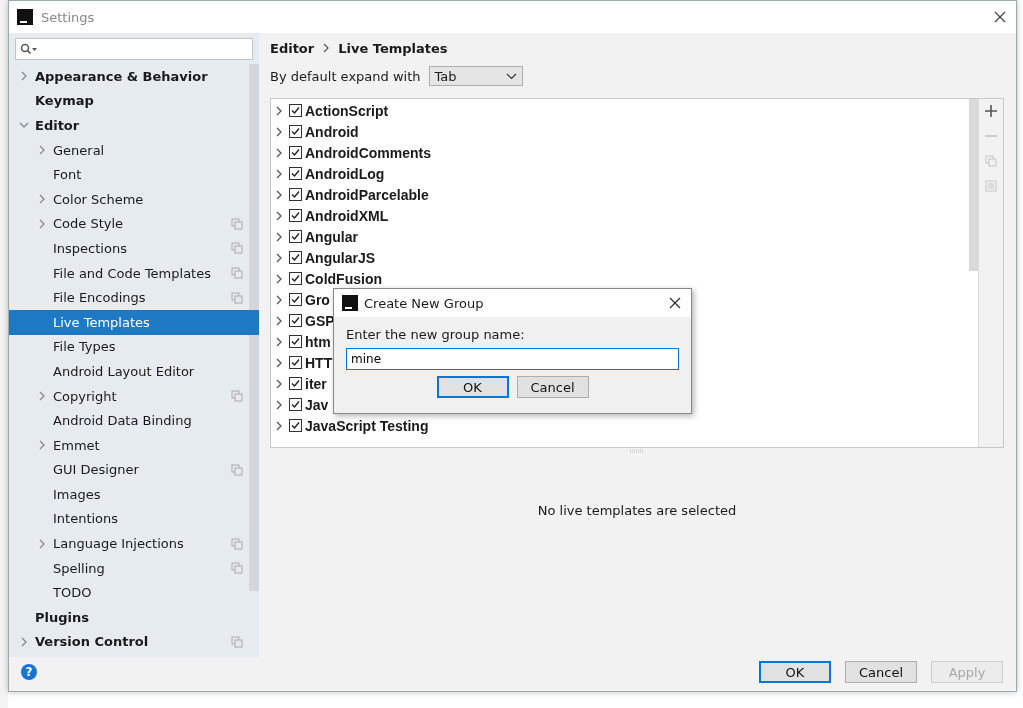 The width and height of the screenshot is (1023, 708). What do you see at coordinates (134, 49) in the screenshot?
I see `search-field` at bounding box center [134, 49].